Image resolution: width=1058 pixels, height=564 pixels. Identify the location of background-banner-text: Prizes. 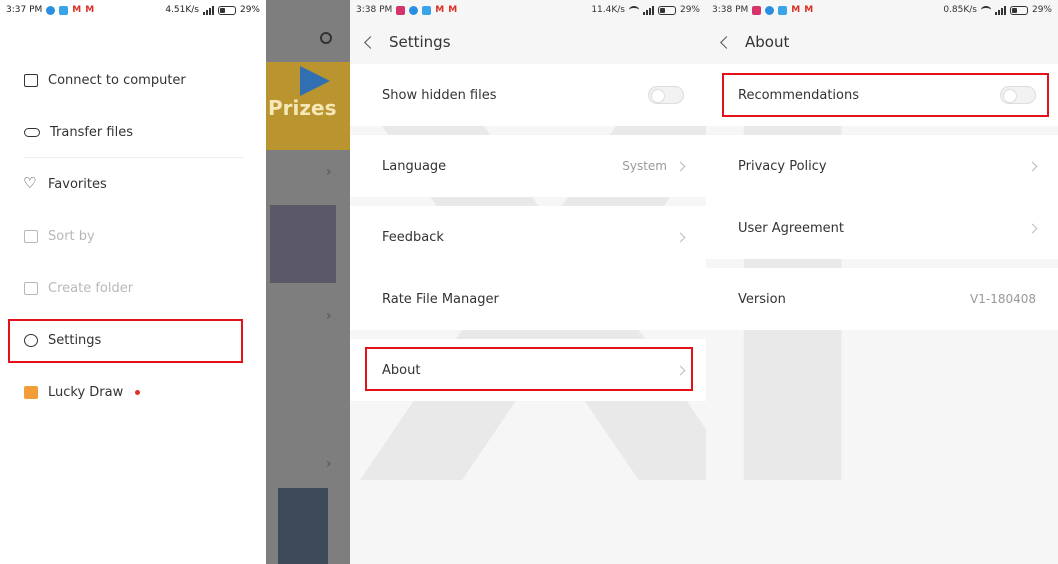
(302, 108).